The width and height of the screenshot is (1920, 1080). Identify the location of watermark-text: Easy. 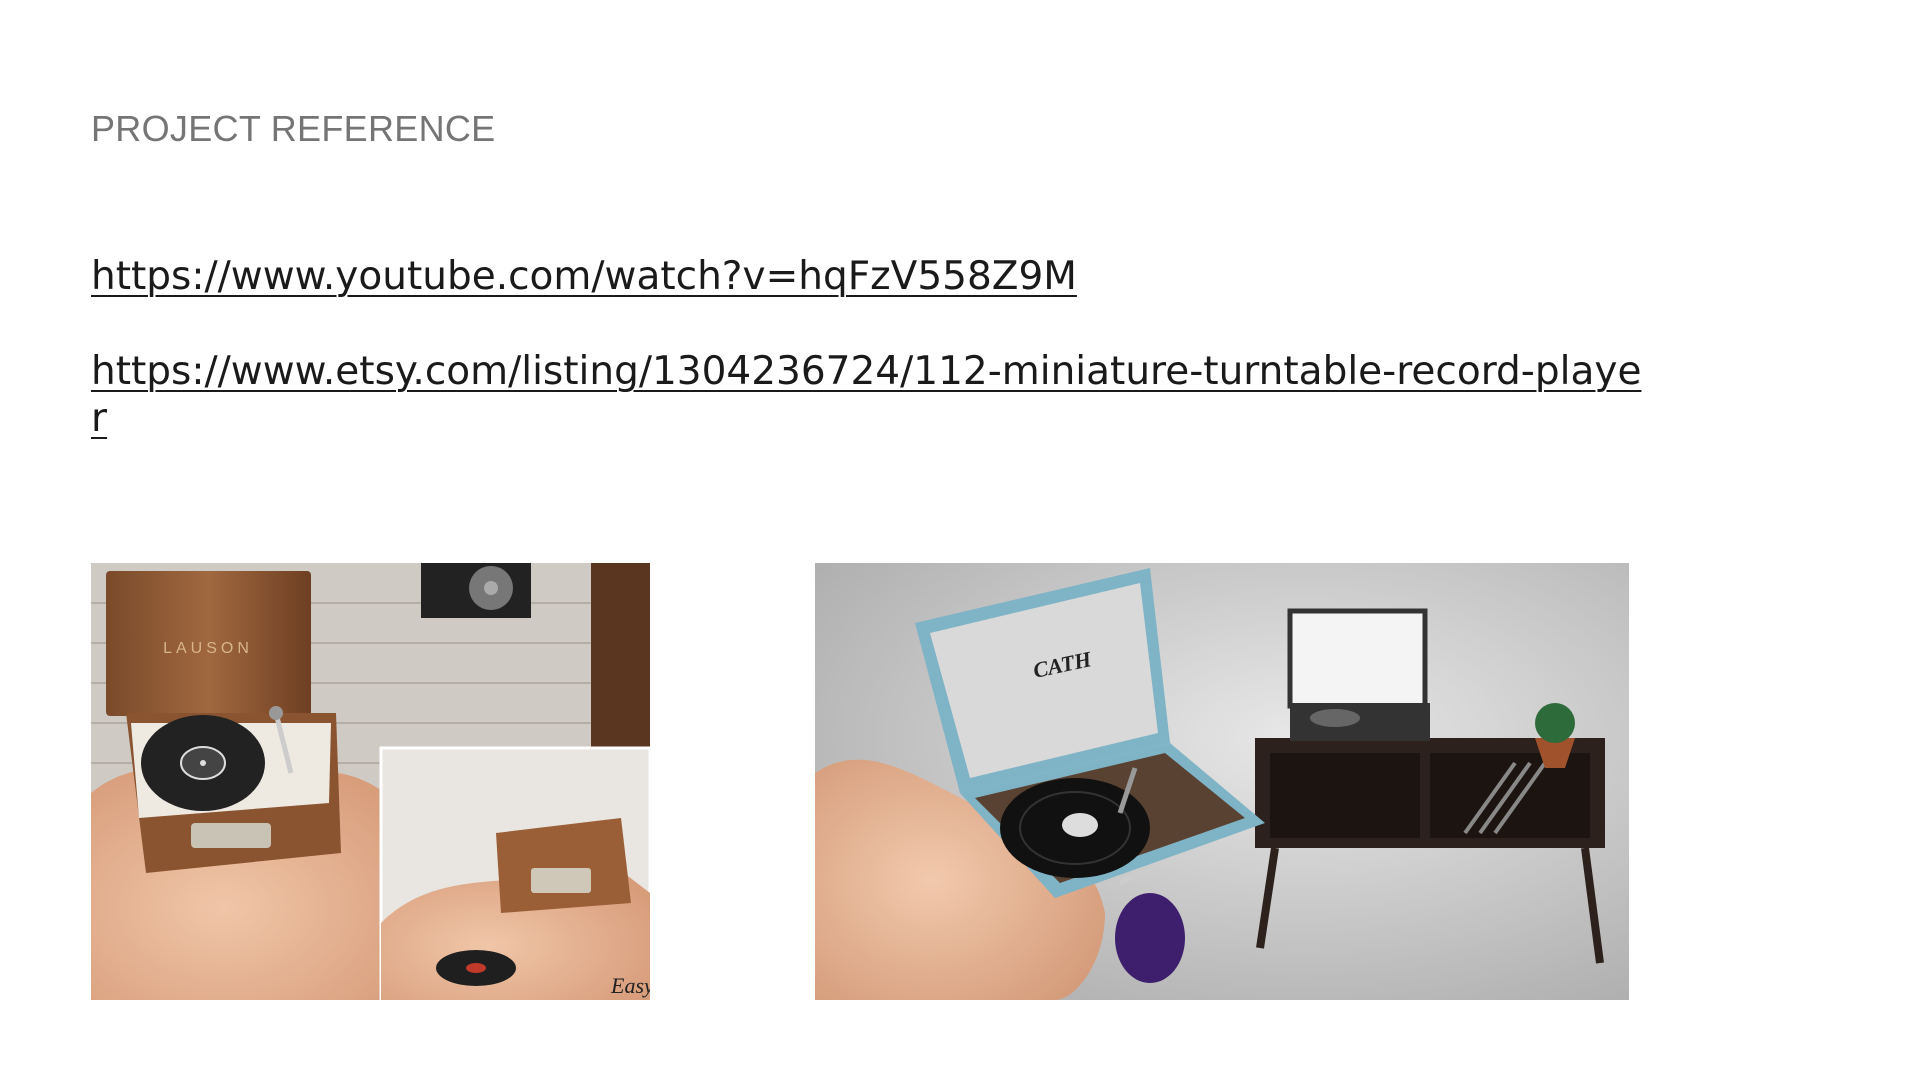
(630, 985).